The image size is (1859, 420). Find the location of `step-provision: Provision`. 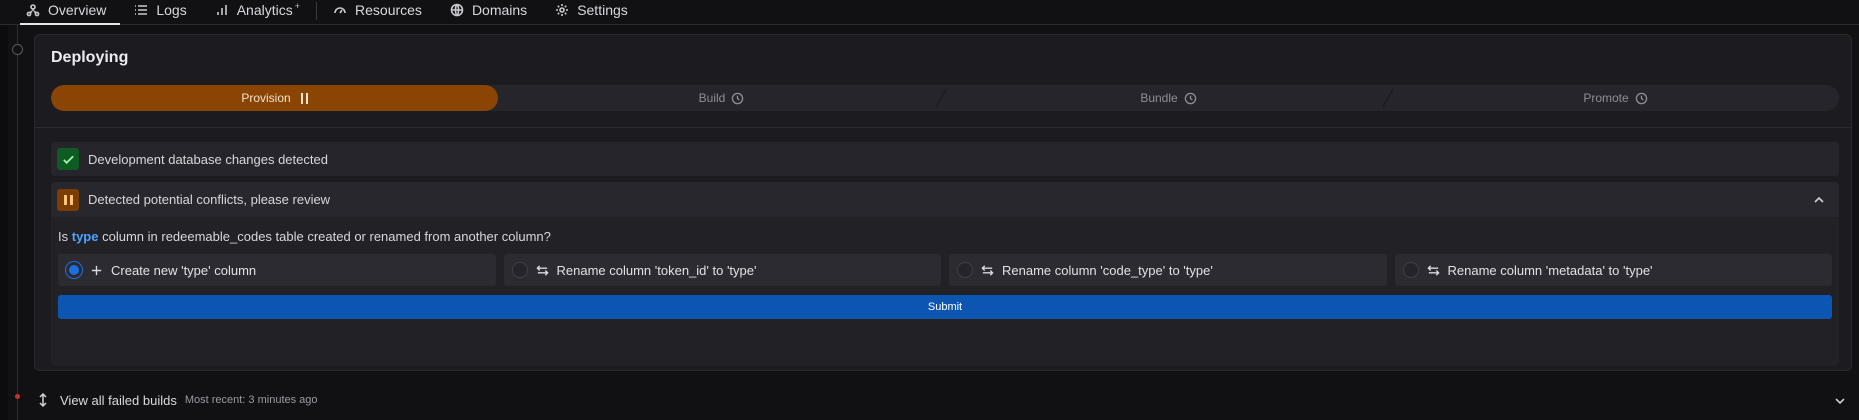

step-provision: Provision is located at coordinates (274, 98).